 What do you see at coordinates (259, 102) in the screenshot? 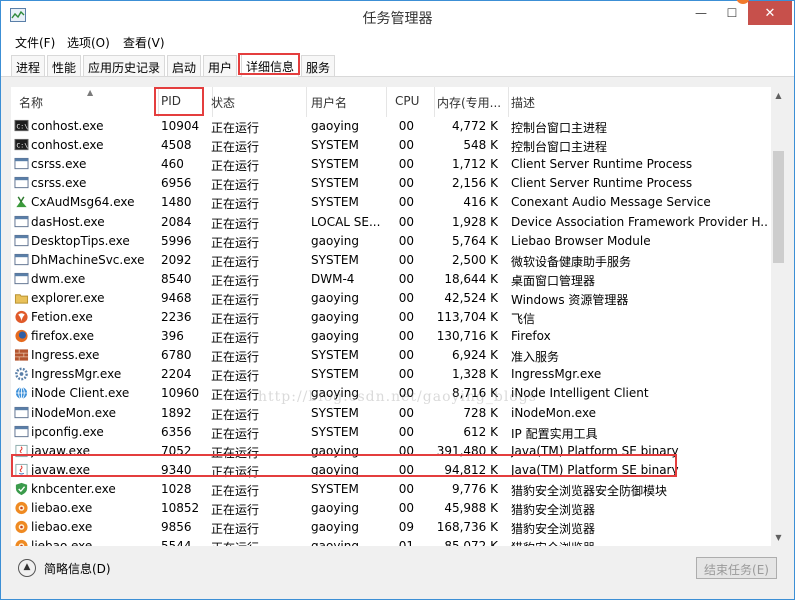
I see `column-header-status: 状态` at bounding box center [259, 102].